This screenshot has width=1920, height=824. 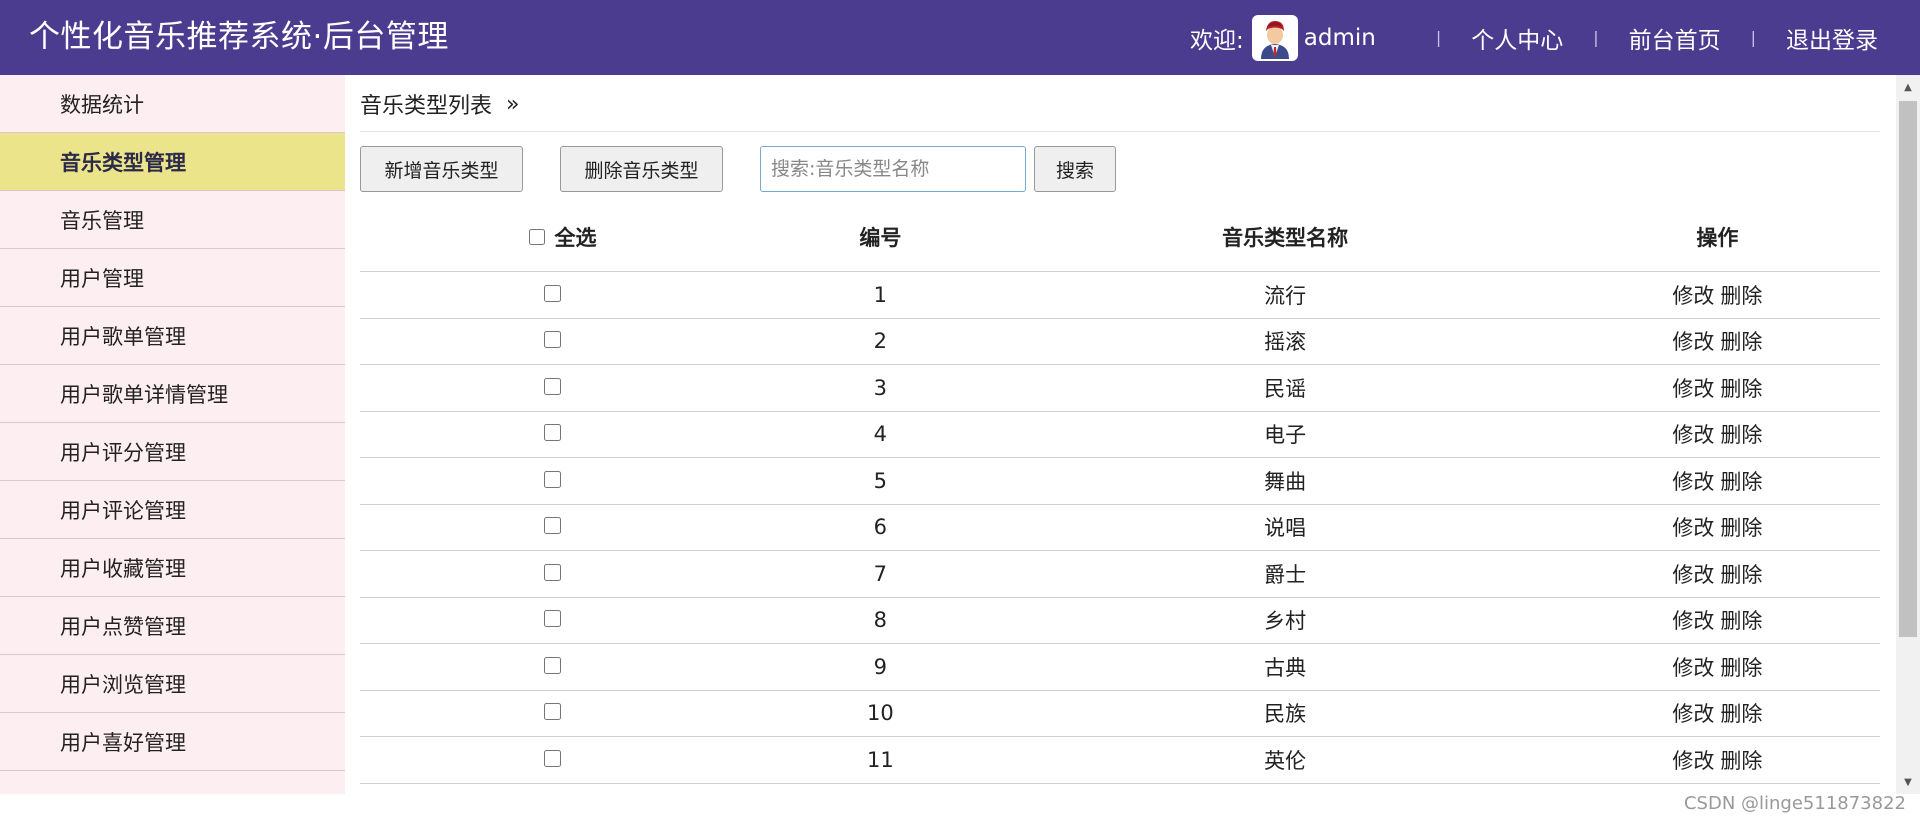 What do you see at coordinates (1832, 38) in the screenshot?
I see `logout-link: 退出登录` at bounding box center [1832, 38].